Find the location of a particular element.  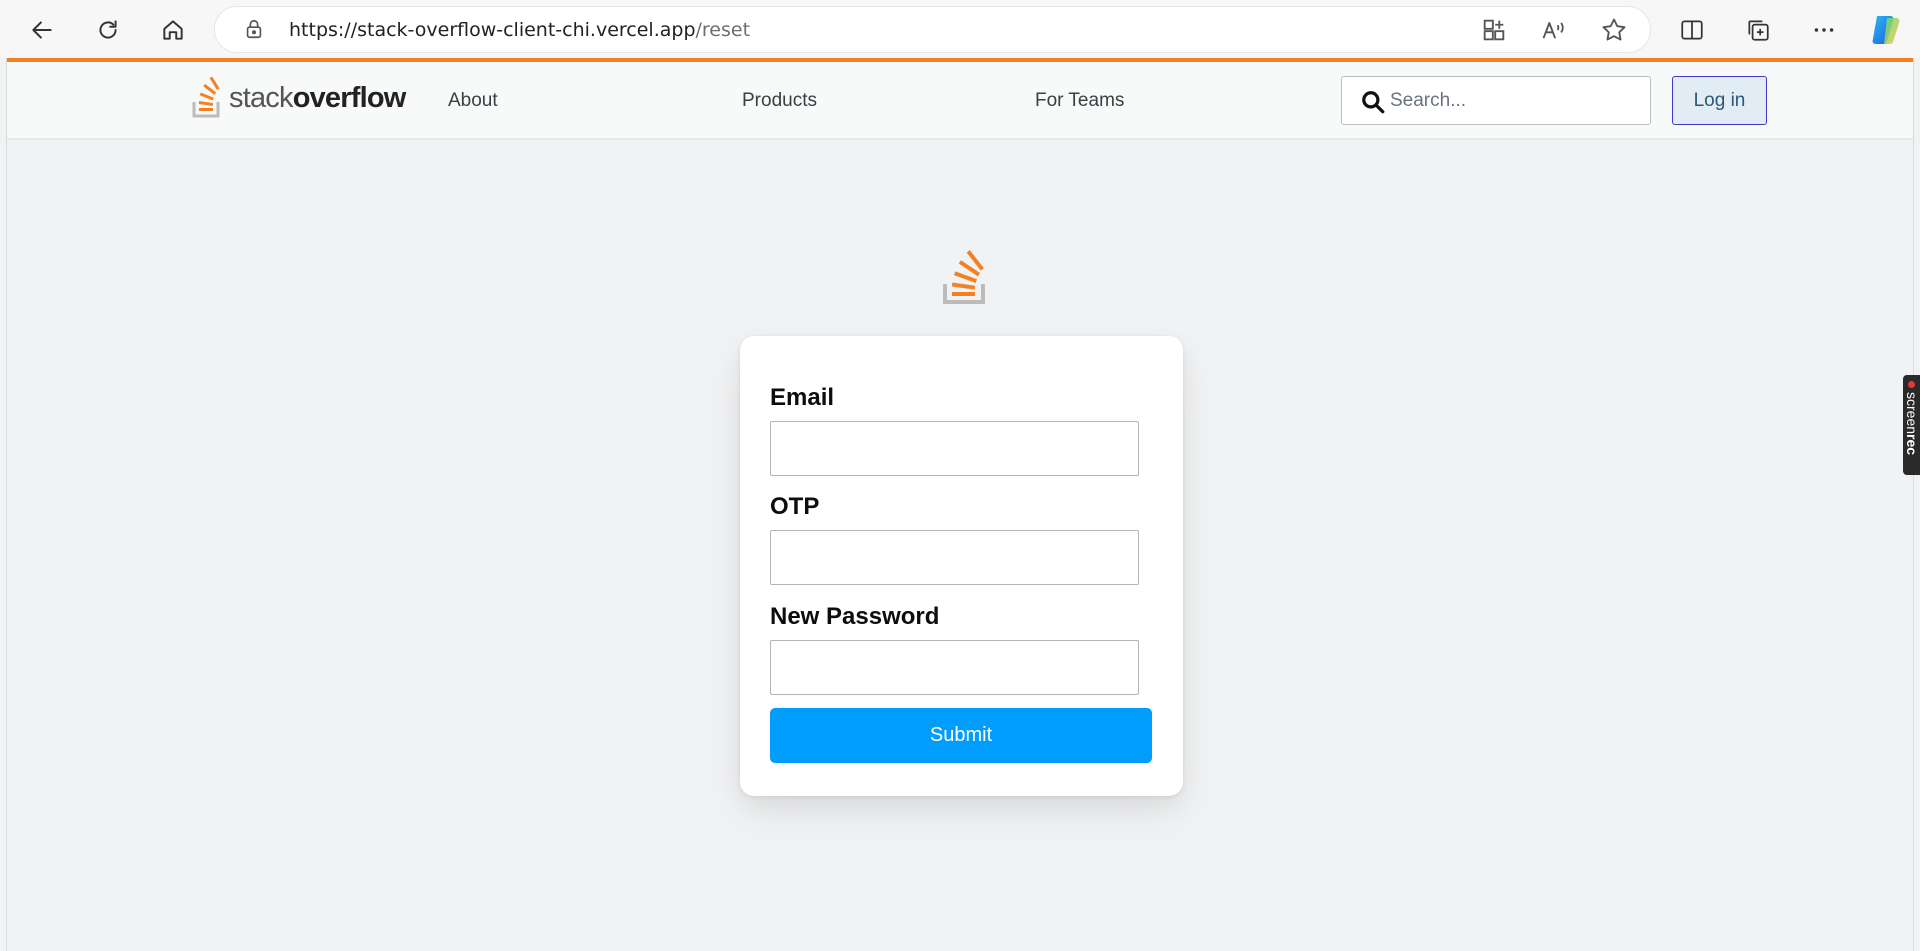

more-menu-icon is located at coordinates (1824, 30).